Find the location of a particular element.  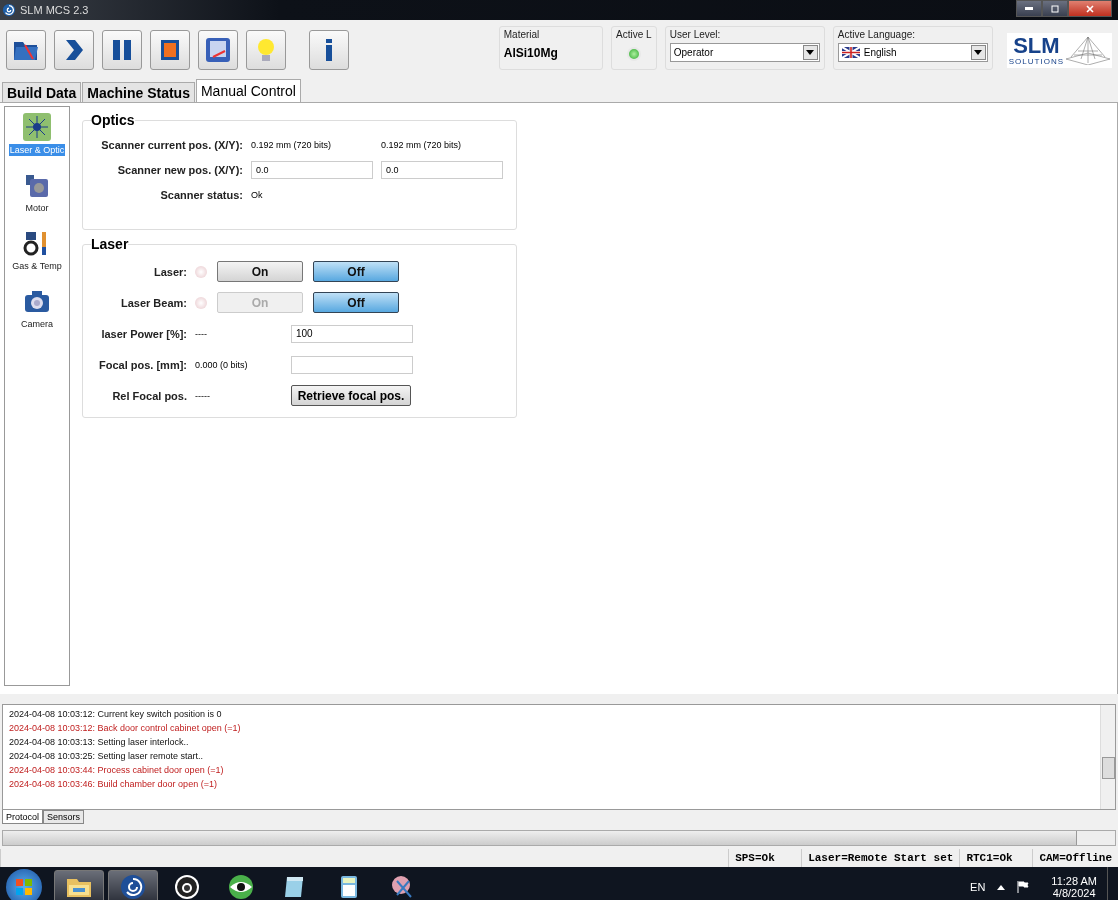

active-l-label: Active L is located at coordinates (633, 34).